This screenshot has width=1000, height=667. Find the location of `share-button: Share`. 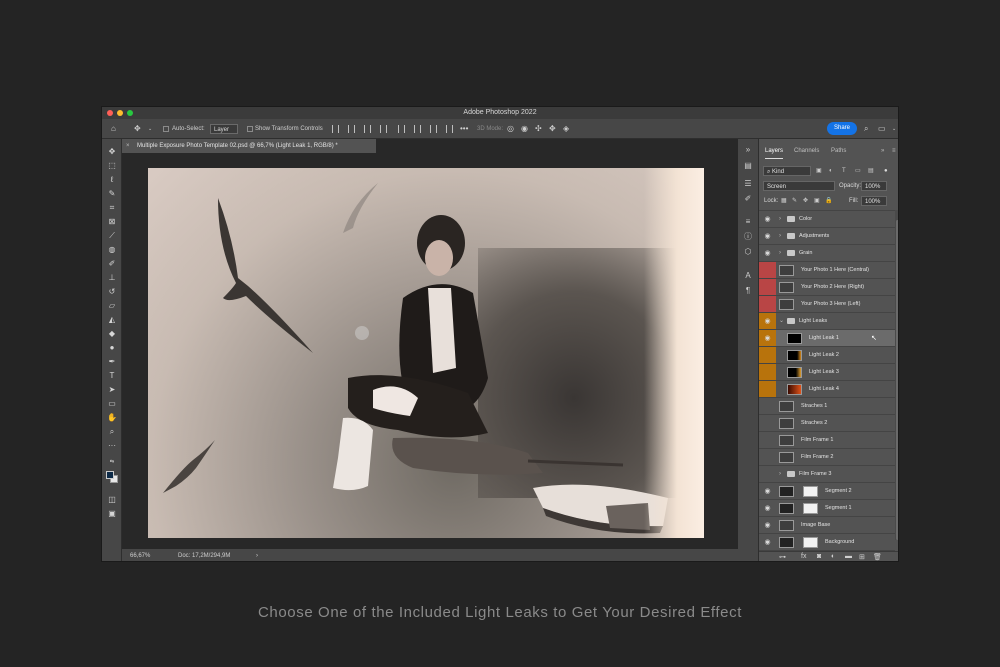

share-button: Share is located at coordinates (842, 128).